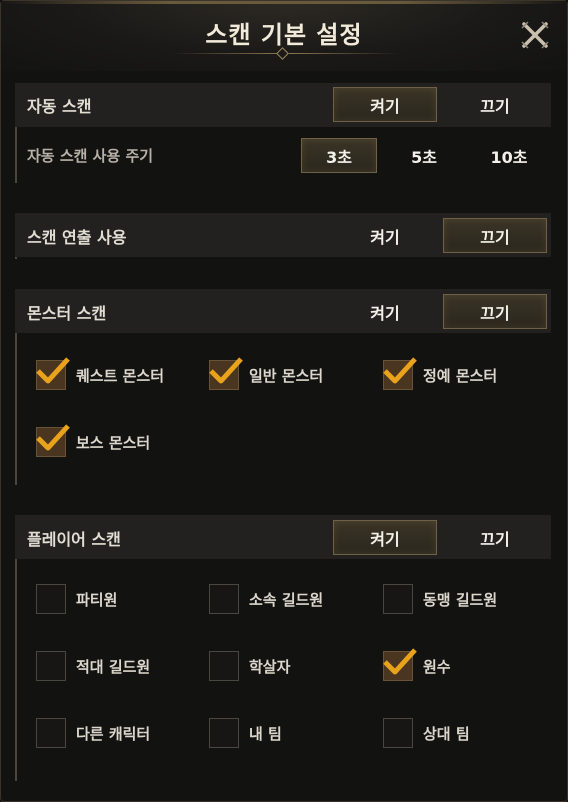 Image resolution: width=568 pixels, height=802 pixels. What do you see at coordinates (495, 311) in the screenshot?
I see `monster-scan-off-toggle: 끄기` at bounding box center [495, 311].